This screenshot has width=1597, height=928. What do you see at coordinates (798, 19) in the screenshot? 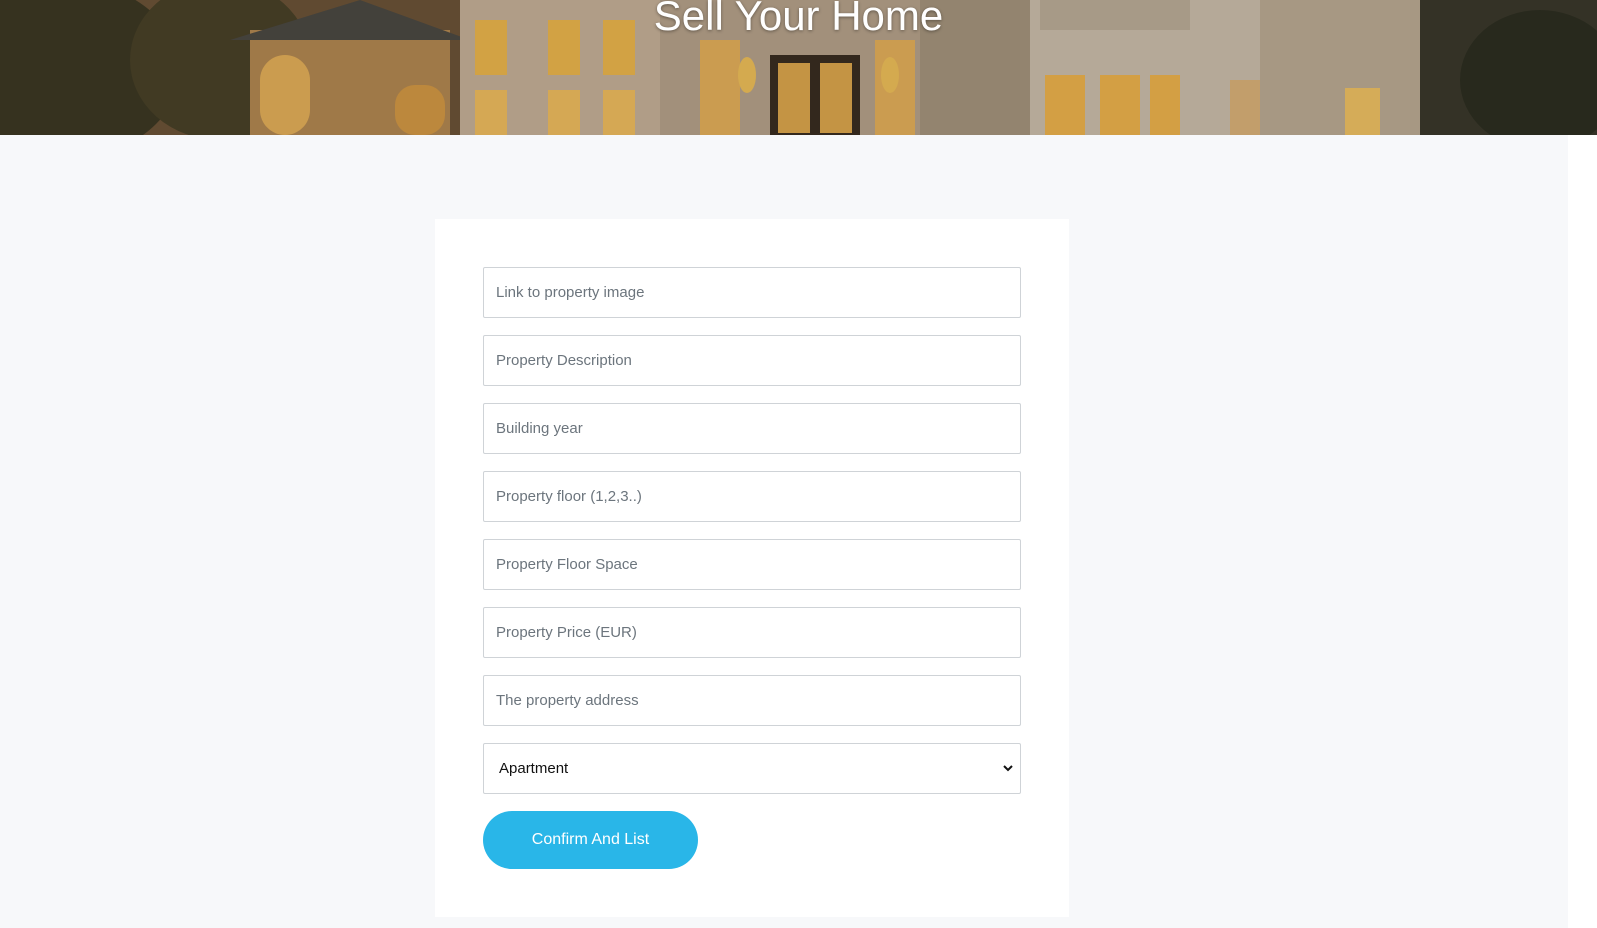
I see `page-title: Sell Your Home` at bounding box center [798, 19].